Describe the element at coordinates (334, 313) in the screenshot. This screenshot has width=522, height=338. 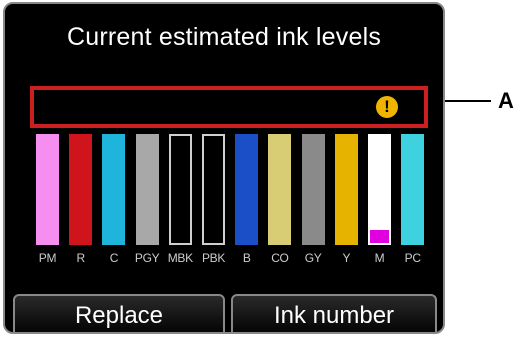
I see `ink-number-button: Ink number` at that location.